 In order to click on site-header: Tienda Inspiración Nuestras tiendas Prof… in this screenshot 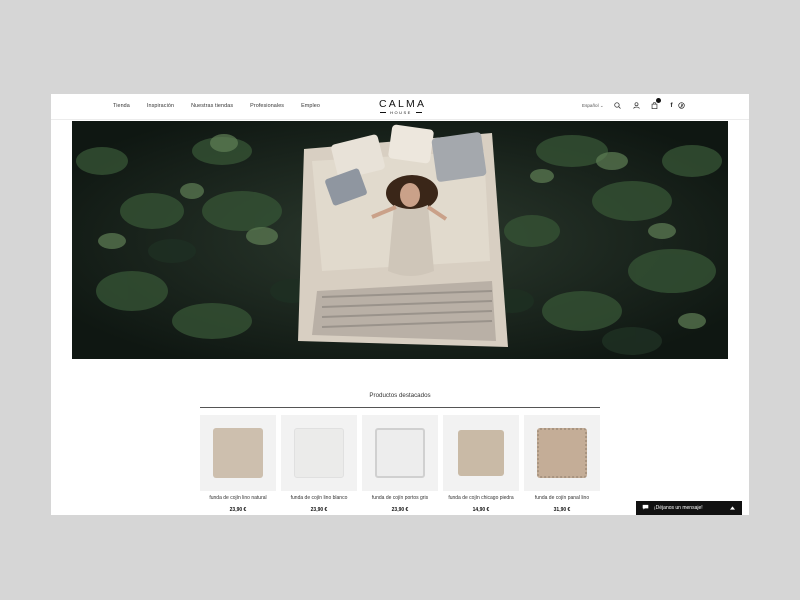, I will do `click(400, 107)`.